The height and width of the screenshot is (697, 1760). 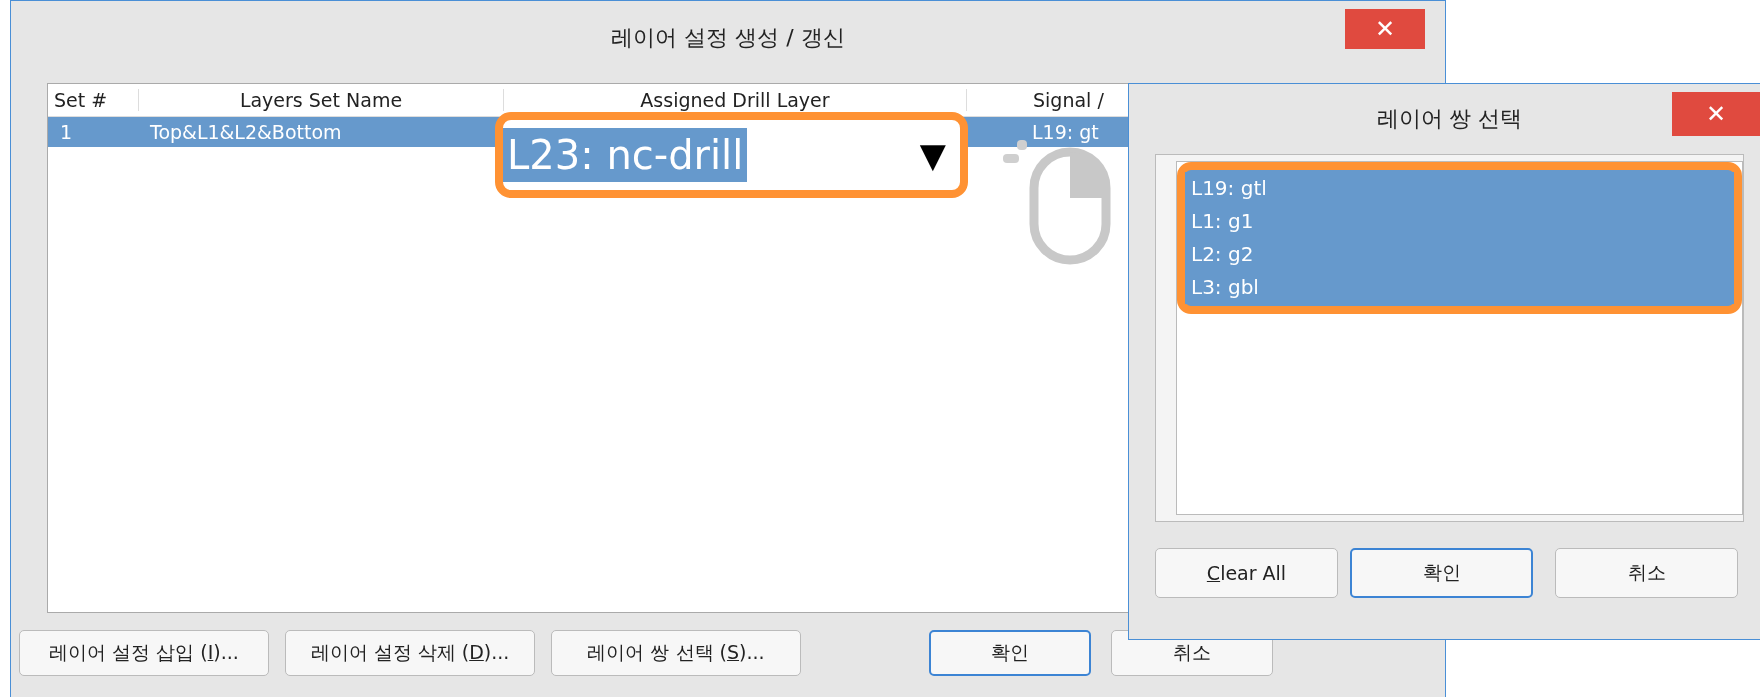 What do you see at coordinates (1646, 573) in the screenshot?
I see `dialog-button: 취소` at bounding box center [1646, 573].